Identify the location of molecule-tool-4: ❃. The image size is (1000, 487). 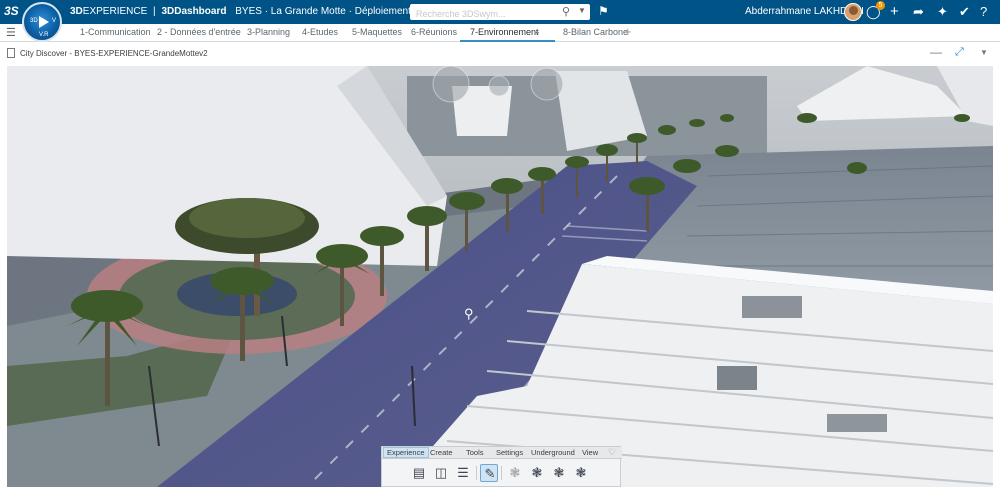
(581, 473).